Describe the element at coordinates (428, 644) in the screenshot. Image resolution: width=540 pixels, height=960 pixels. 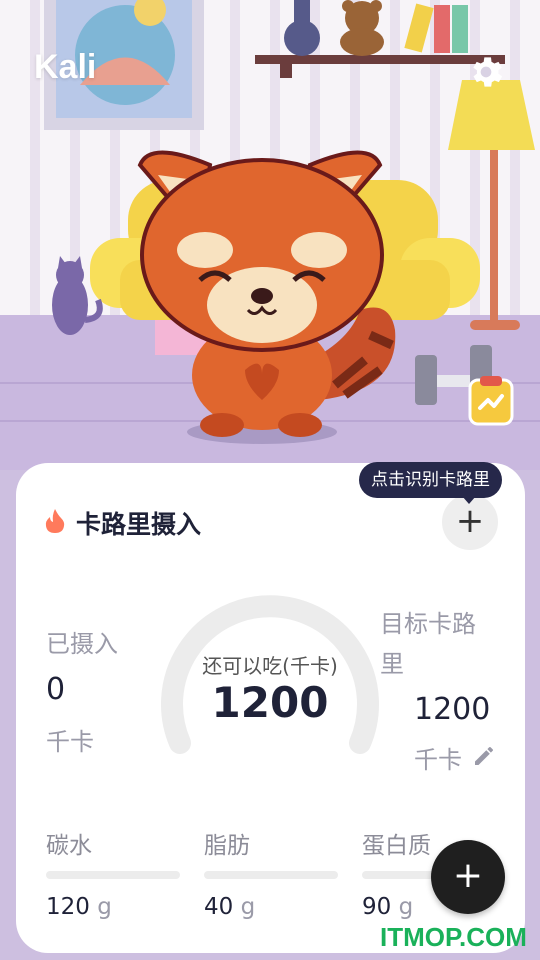
I see `goal-label: 目标卡路里` at that location.